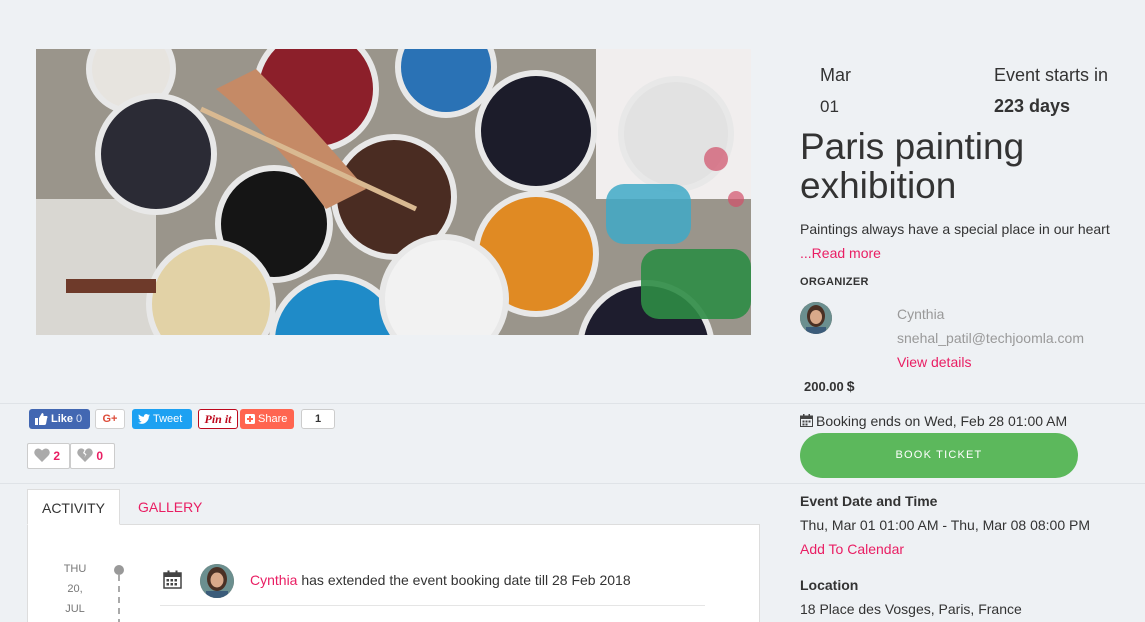 The height and width of the screenshot is (622, 1145). I want to click on add-to-calendar-link: Add To Calendar, so click(852, 549).